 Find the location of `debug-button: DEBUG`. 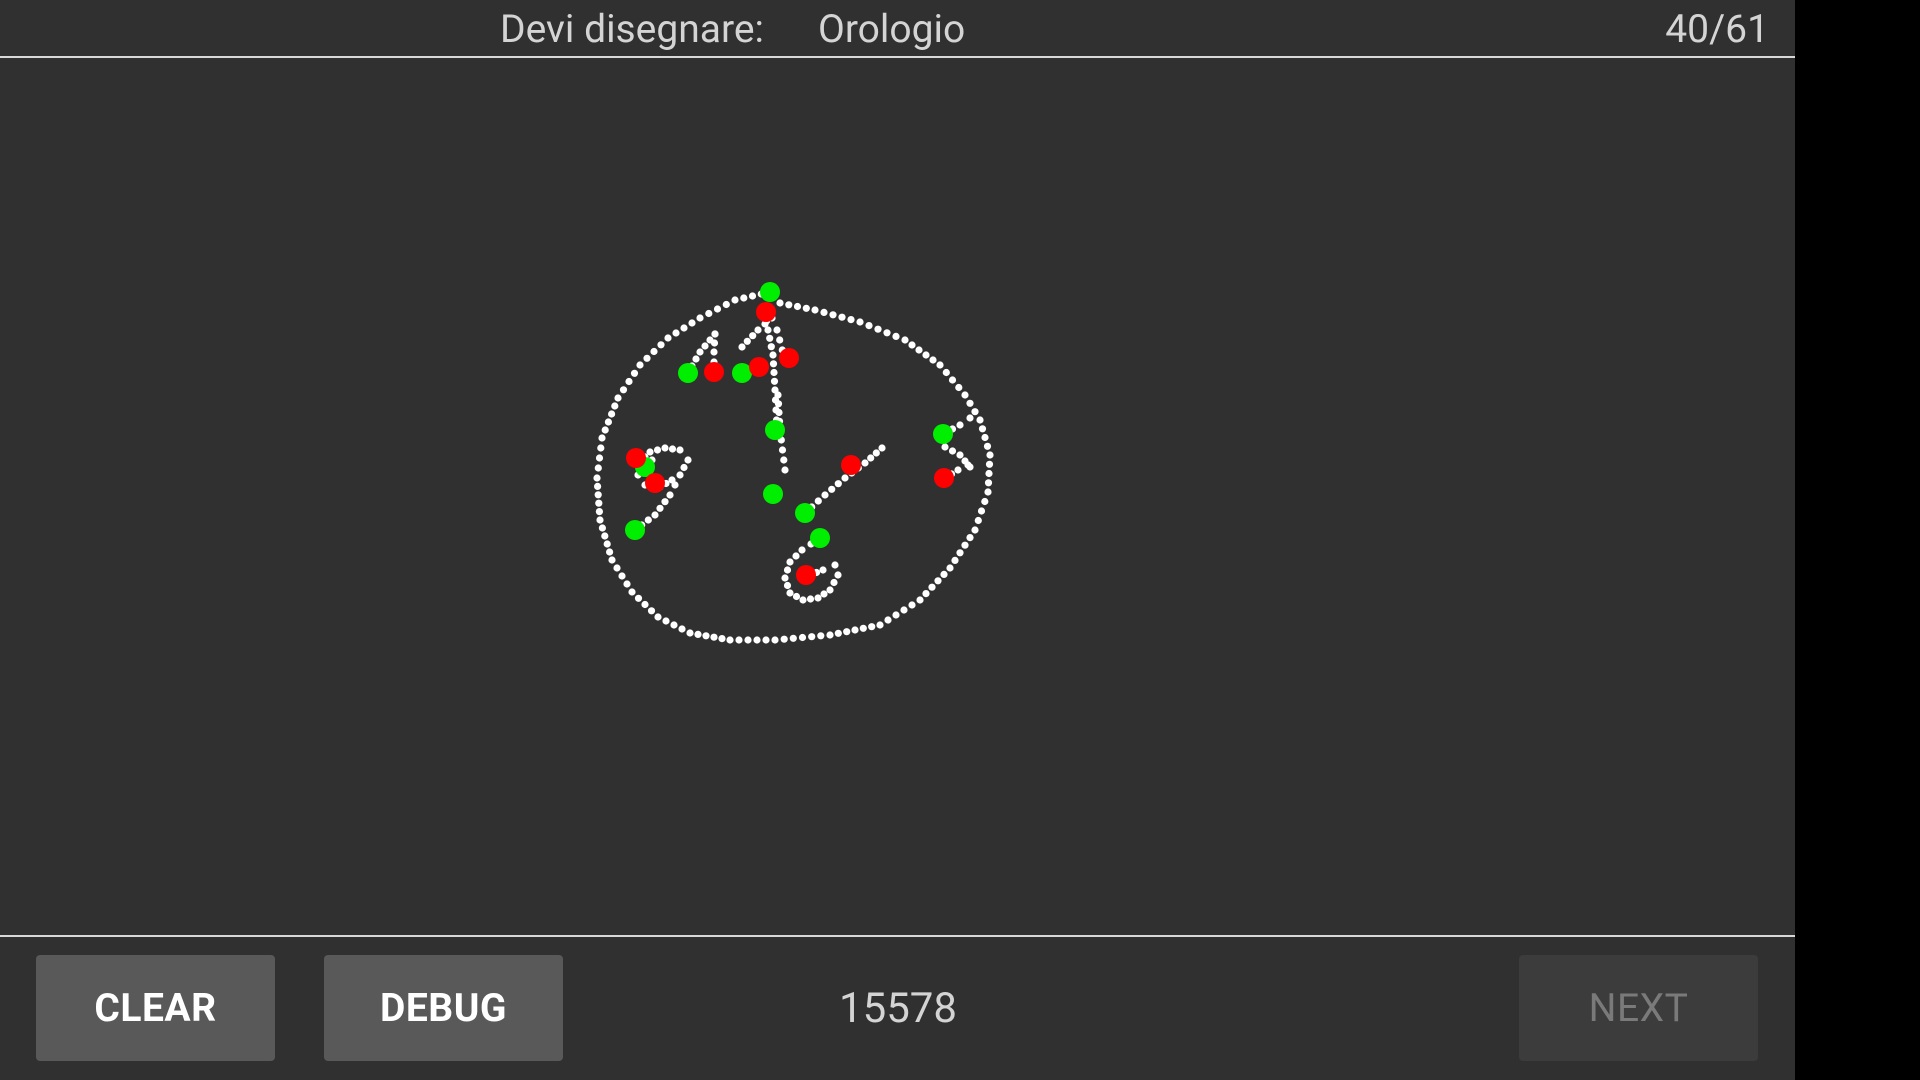

debug-button: DEBUG is located at coordinates (443, 1008).